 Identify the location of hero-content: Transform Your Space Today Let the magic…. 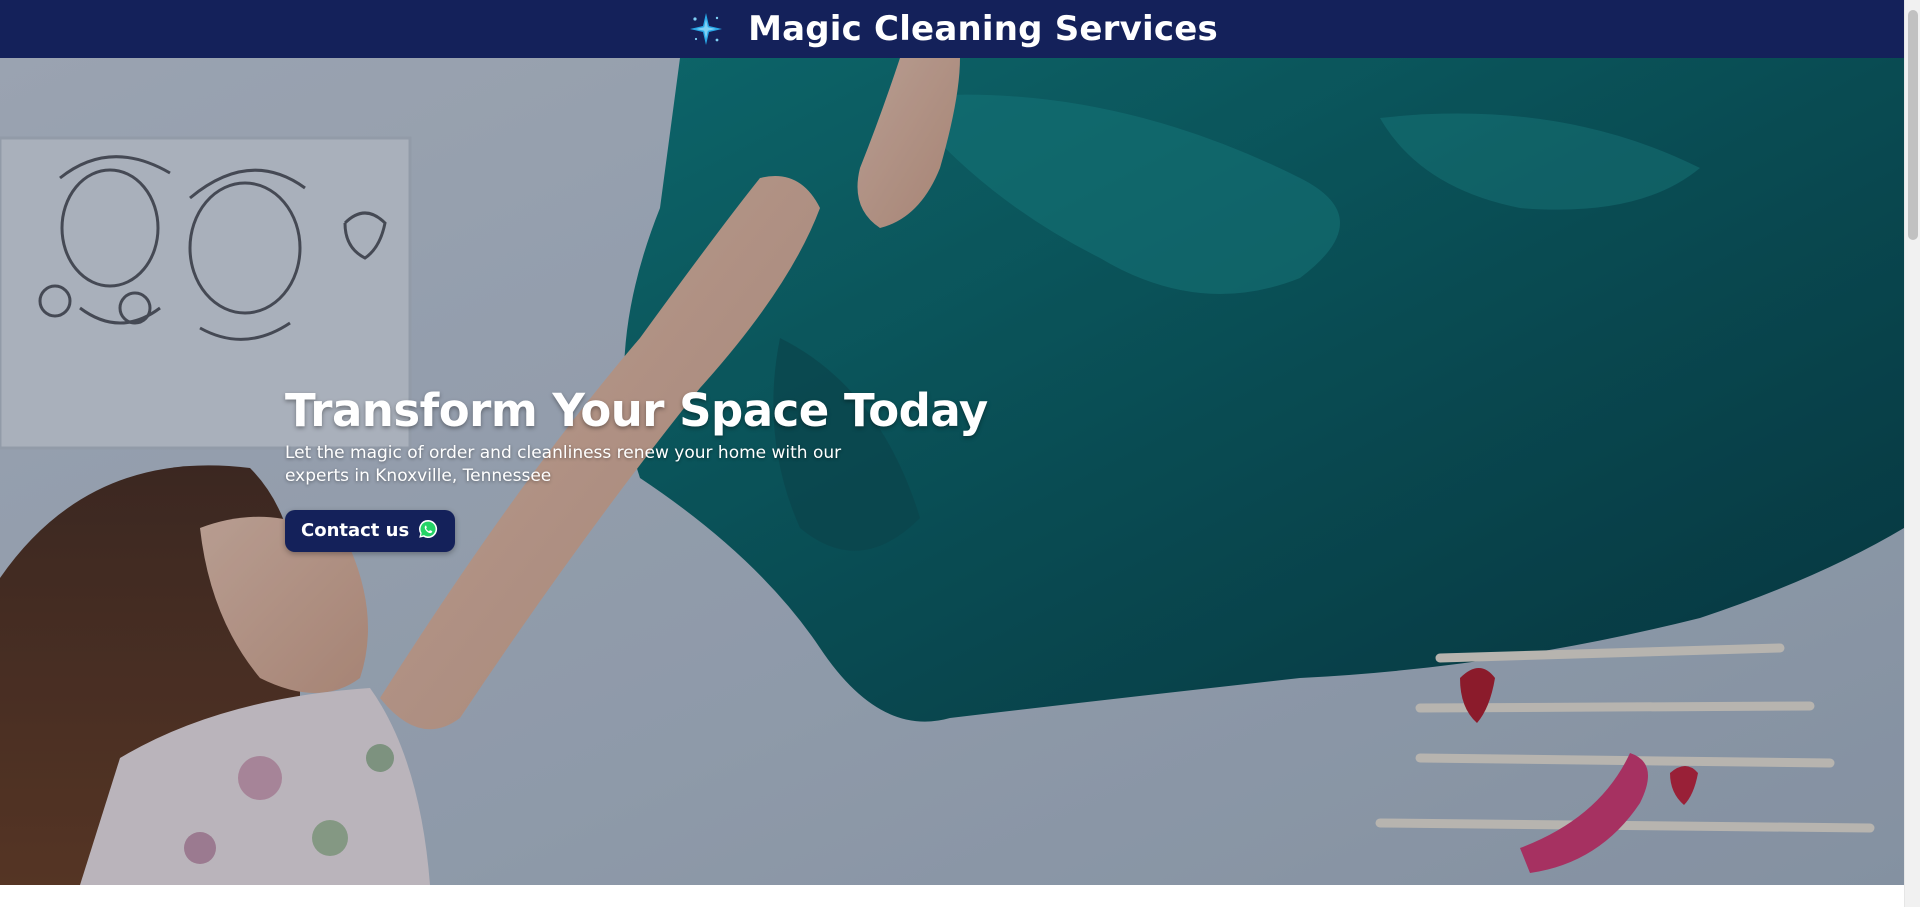
(636, 468).